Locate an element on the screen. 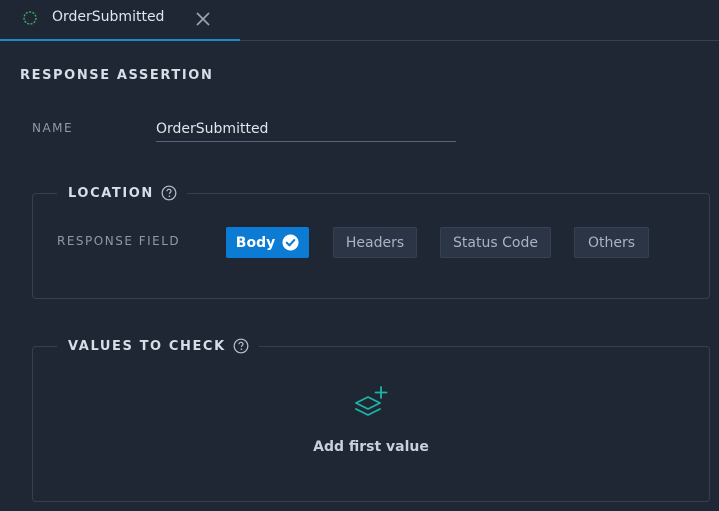  close-icon is located at coordinates (203, 19).